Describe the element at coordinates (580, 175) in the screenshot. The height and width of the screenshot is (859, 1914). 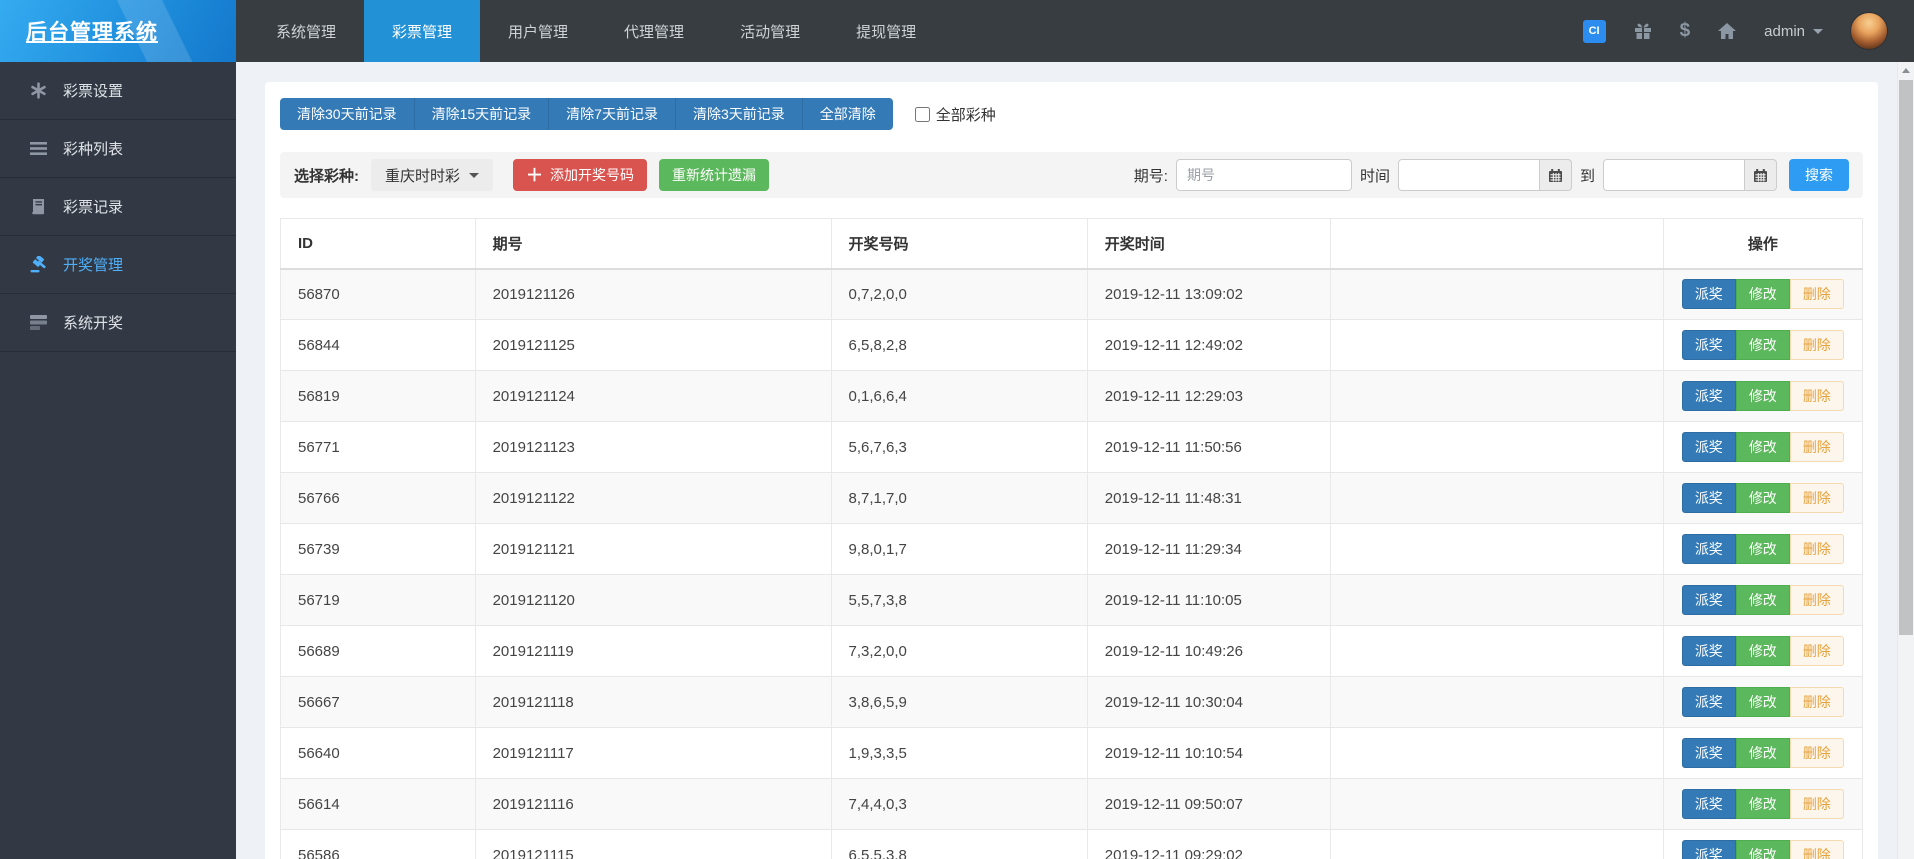
I see `add-draw-number-button: ＋ 添加开奖号码` at that location.